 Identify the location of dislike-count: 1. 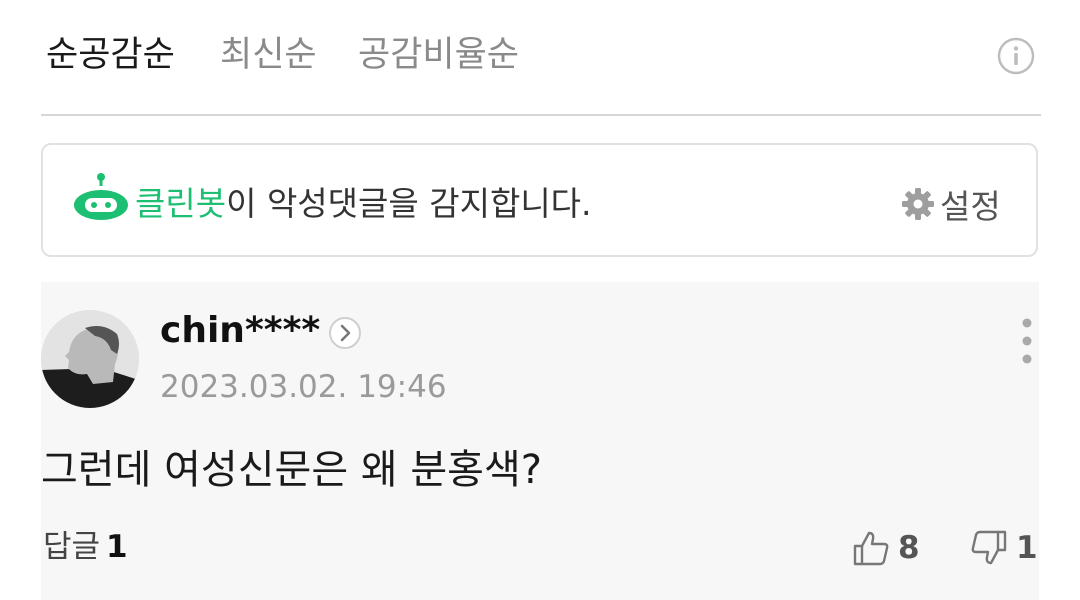
(1027, 548).